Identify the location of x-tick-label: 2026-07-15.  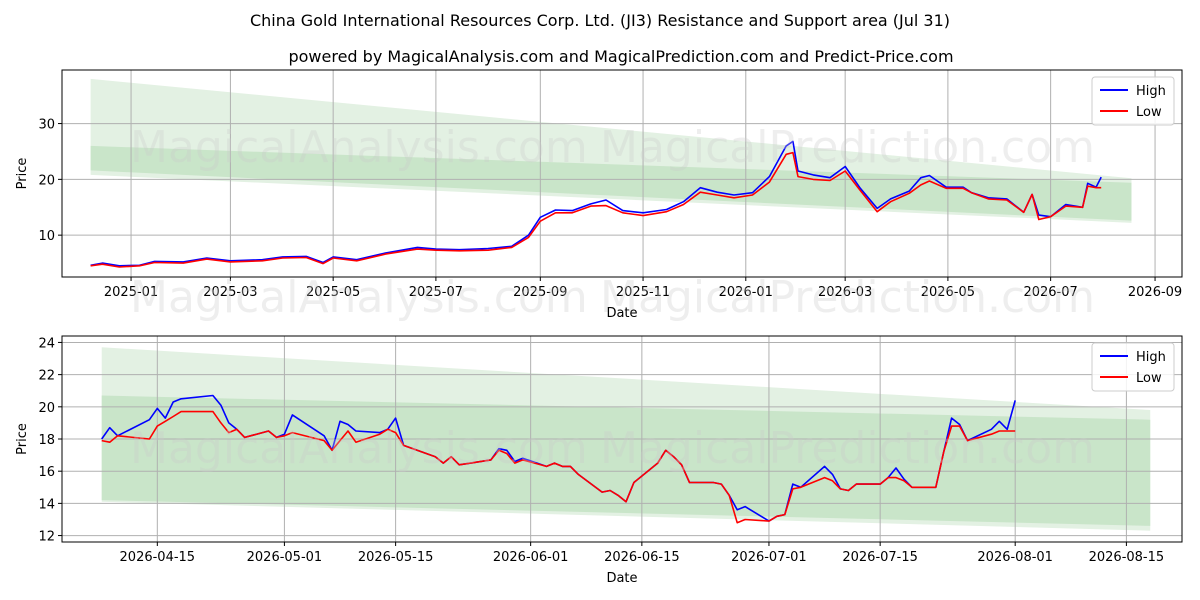
(880, 557).